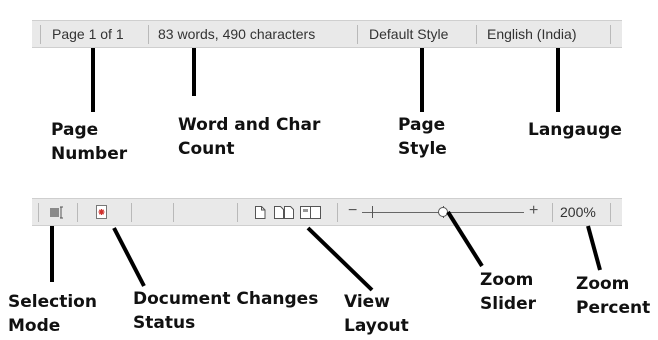 The height and width of the screenshot is (340, 658). Describe the element at coordinates (225, 311) in the screenshot. I see `label-document-changes: Document Changes Status` at that location.